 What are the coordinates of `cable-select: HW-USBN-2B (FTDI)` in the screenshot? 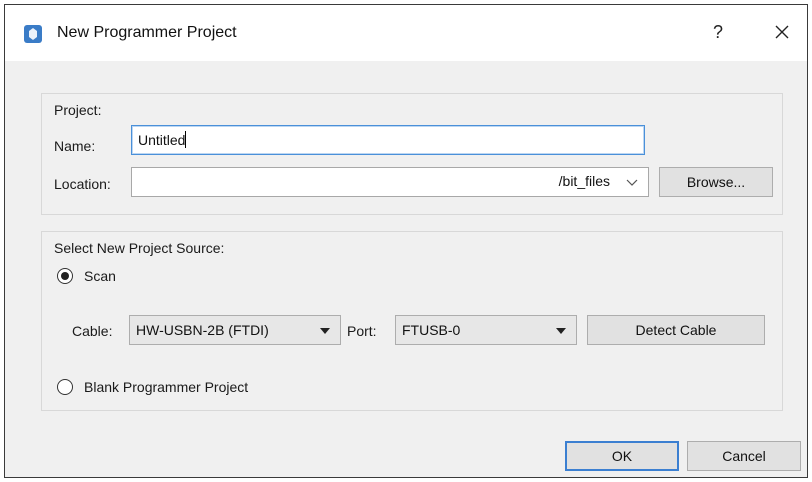 It's located at (235, 330).